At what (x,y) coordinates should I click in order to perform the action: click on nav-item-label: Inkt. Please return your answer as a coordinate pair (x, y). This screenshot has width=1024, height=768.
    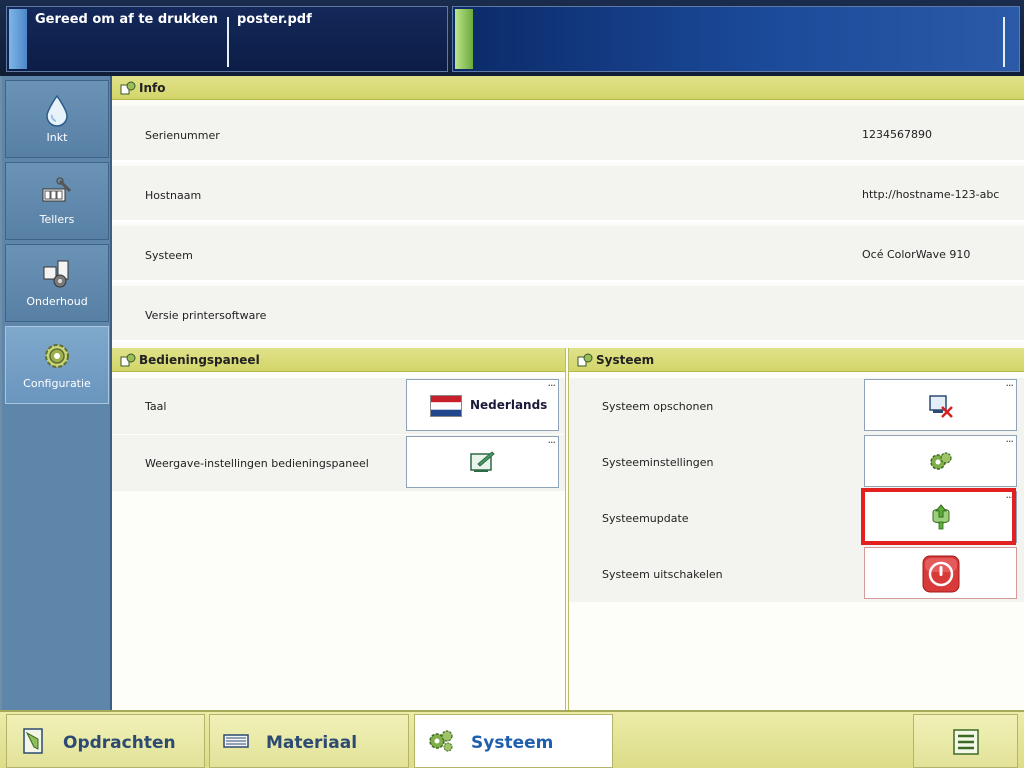
    Looking at the image, I should click on (57, 137).